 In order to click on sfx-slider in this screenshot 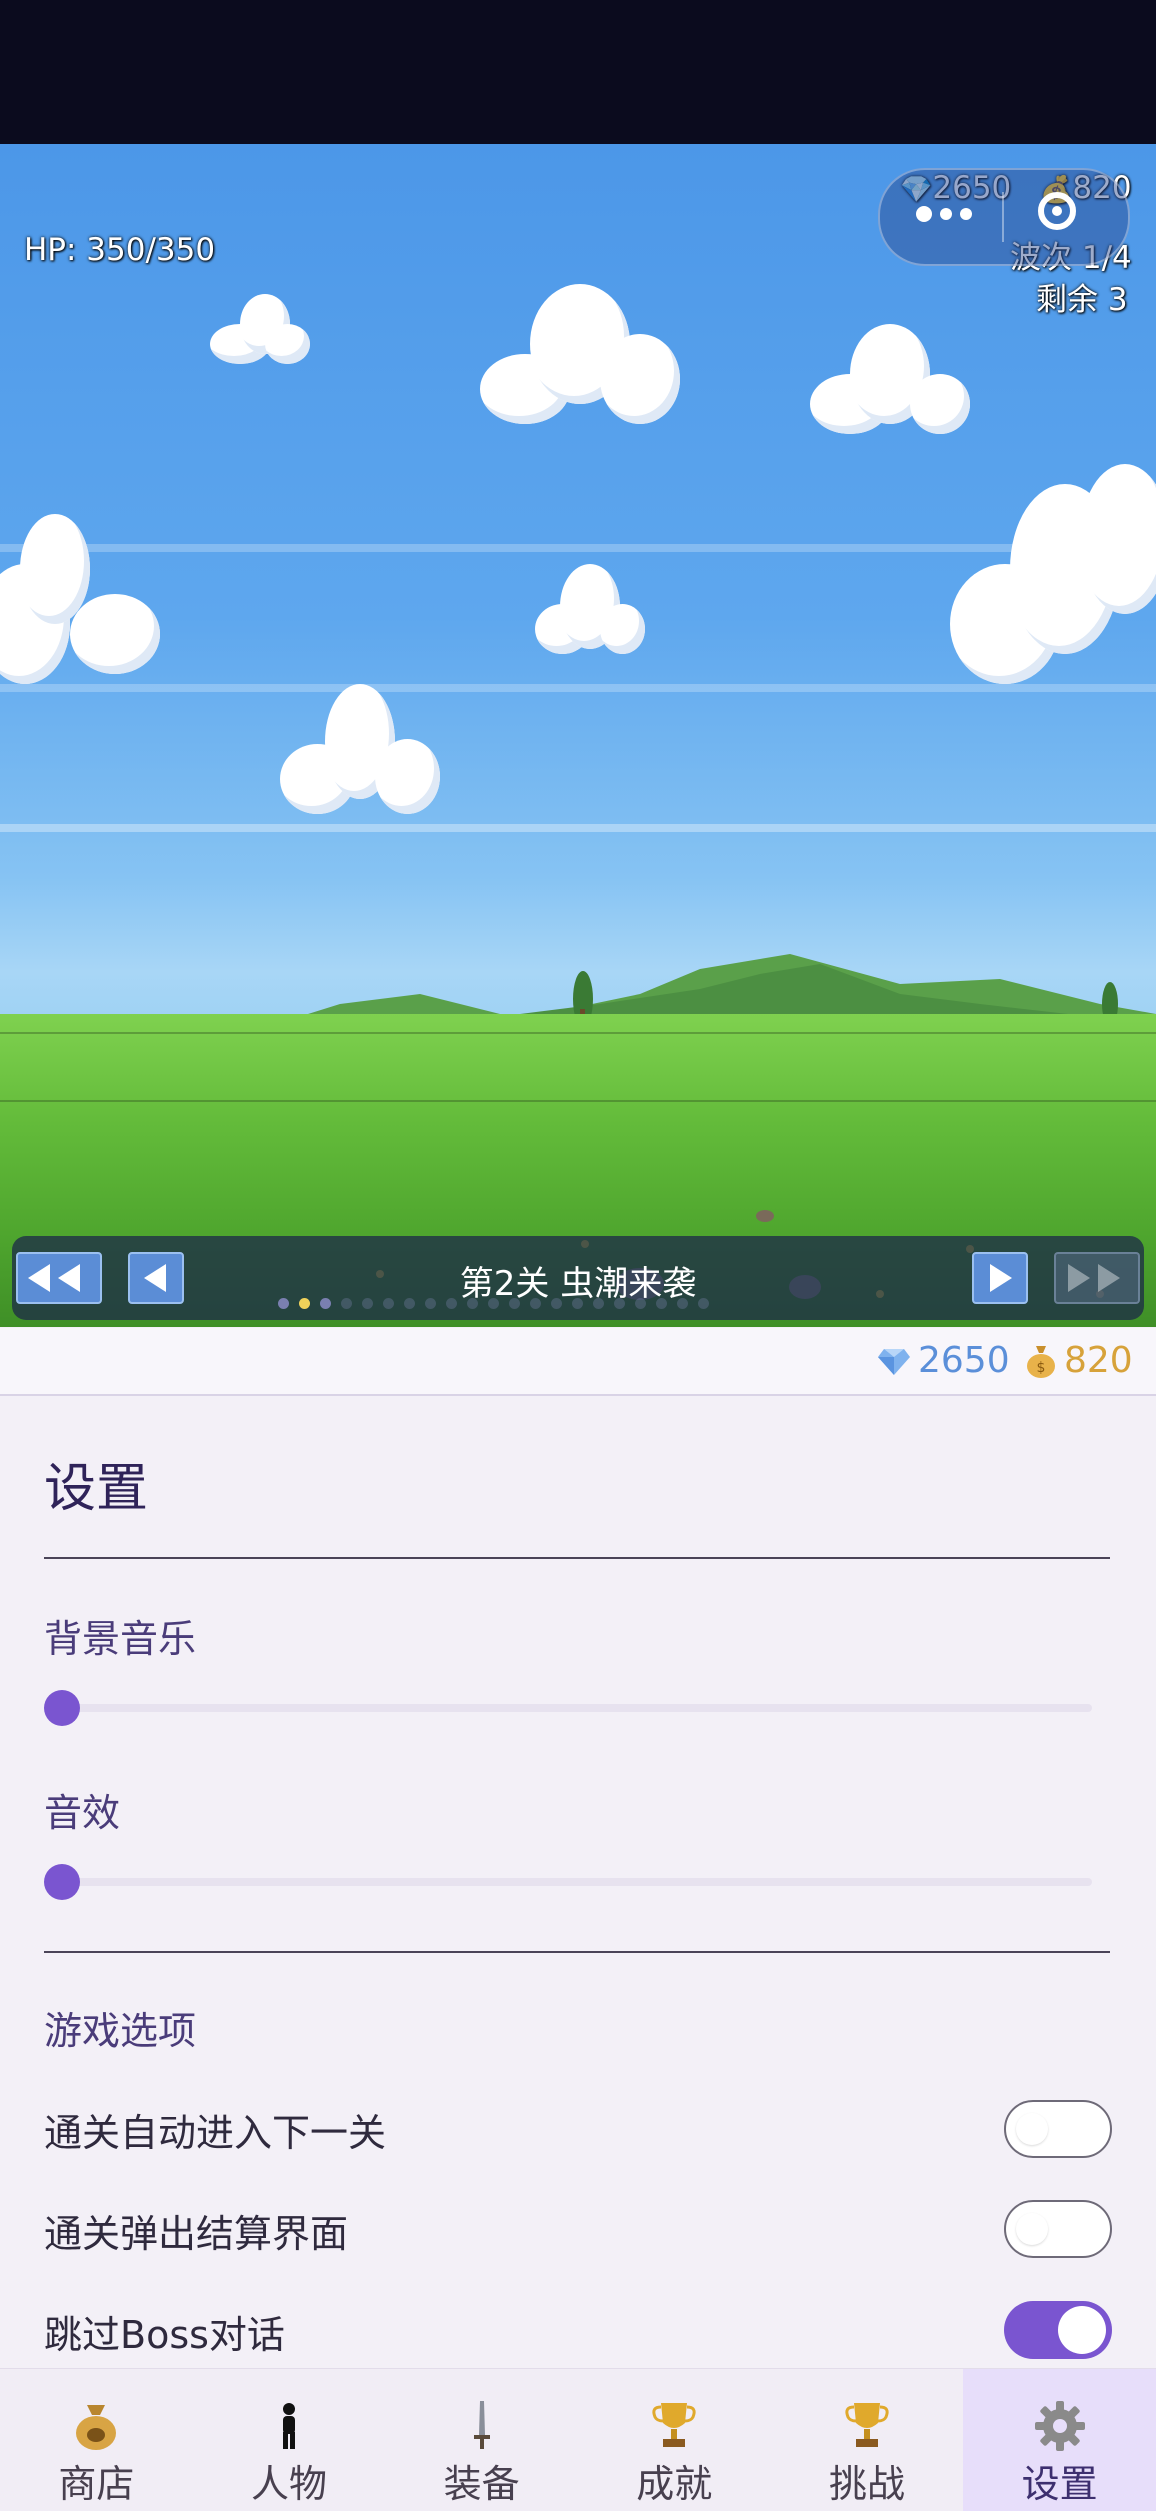, I will do `click(568, 1882)`.